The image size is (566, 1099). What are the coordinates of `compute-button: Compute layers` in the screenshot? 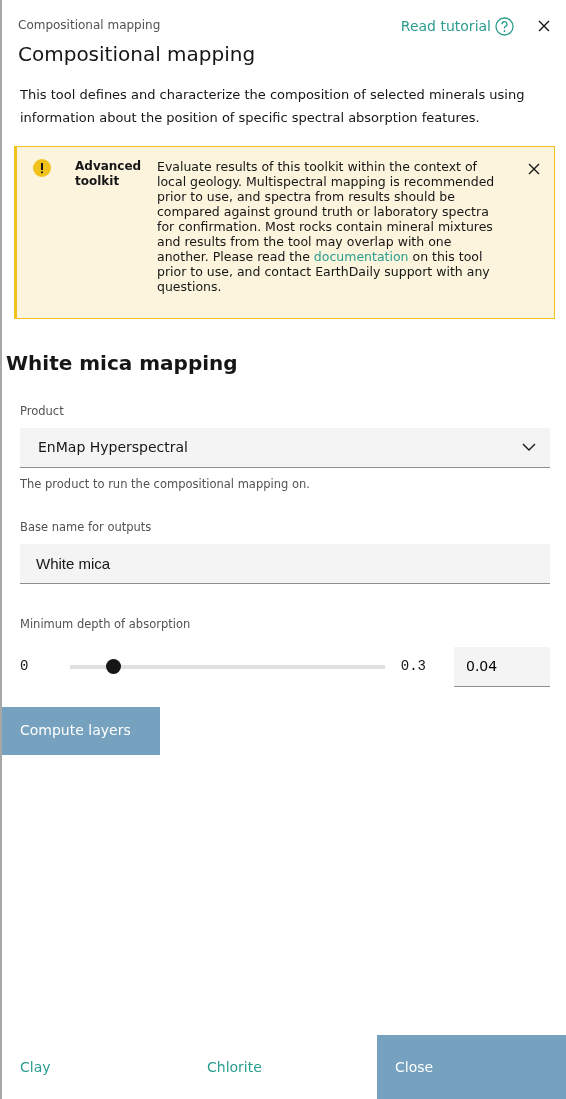 It's located at (81, 730).